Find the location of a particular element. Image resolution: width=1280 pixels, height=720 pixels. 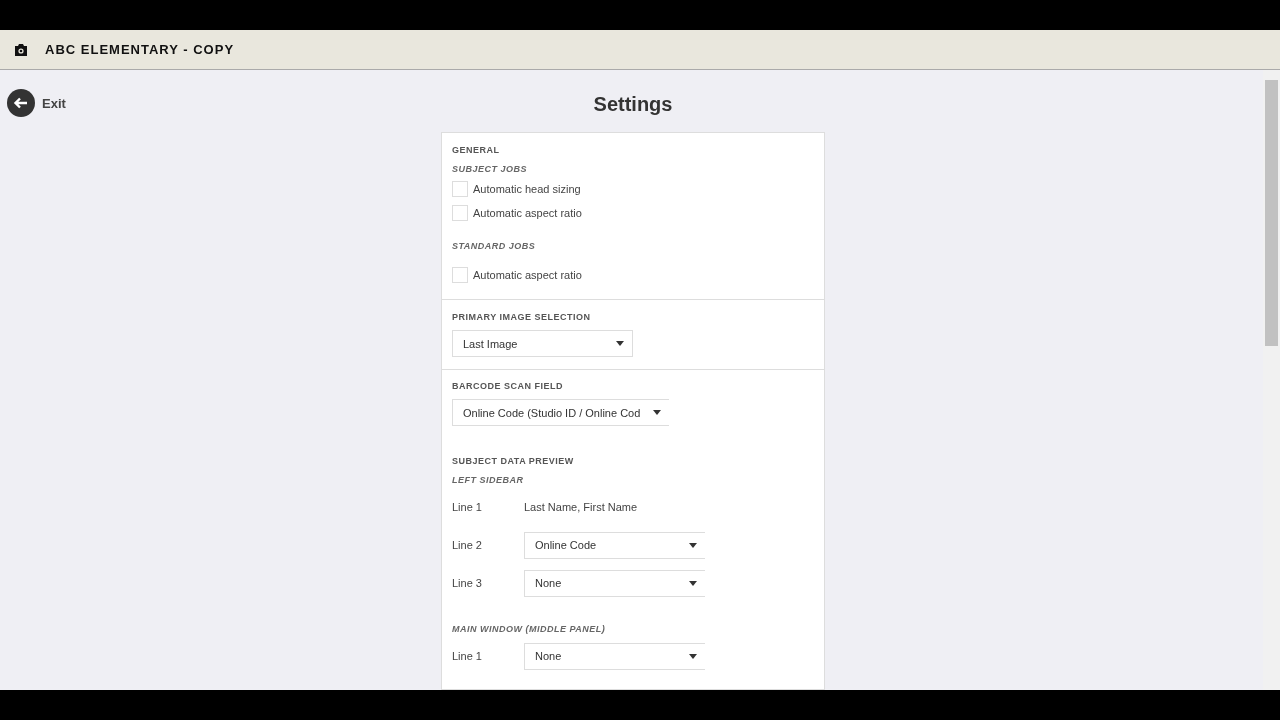

line-label: Line 3 is located at coordinates (467, 583).